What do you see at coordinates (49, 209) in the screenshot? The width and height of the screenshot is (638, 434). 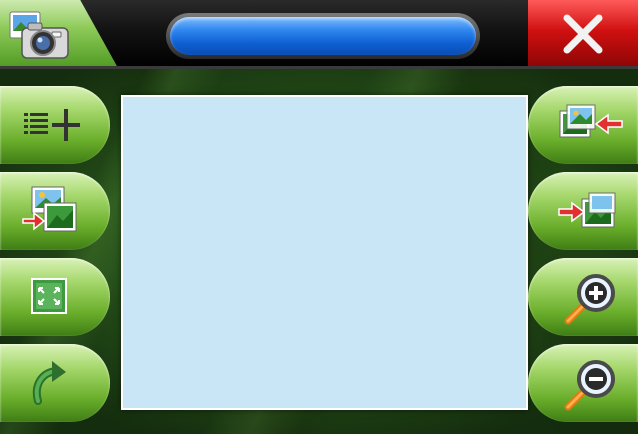 I see `picture-import-icon` at bounding box center [49, 209].